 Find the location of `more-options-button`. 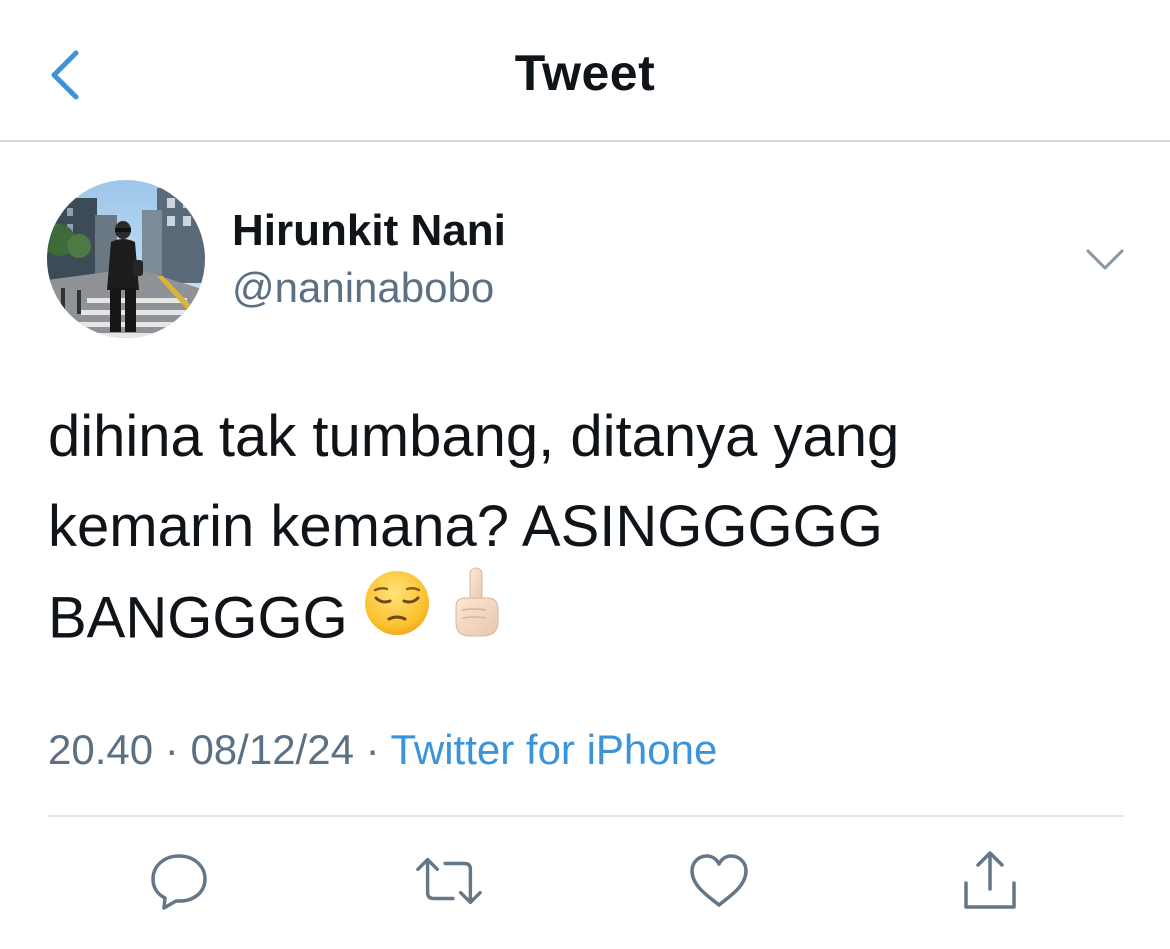

more-options-button is located at coordinates (1105, 260).